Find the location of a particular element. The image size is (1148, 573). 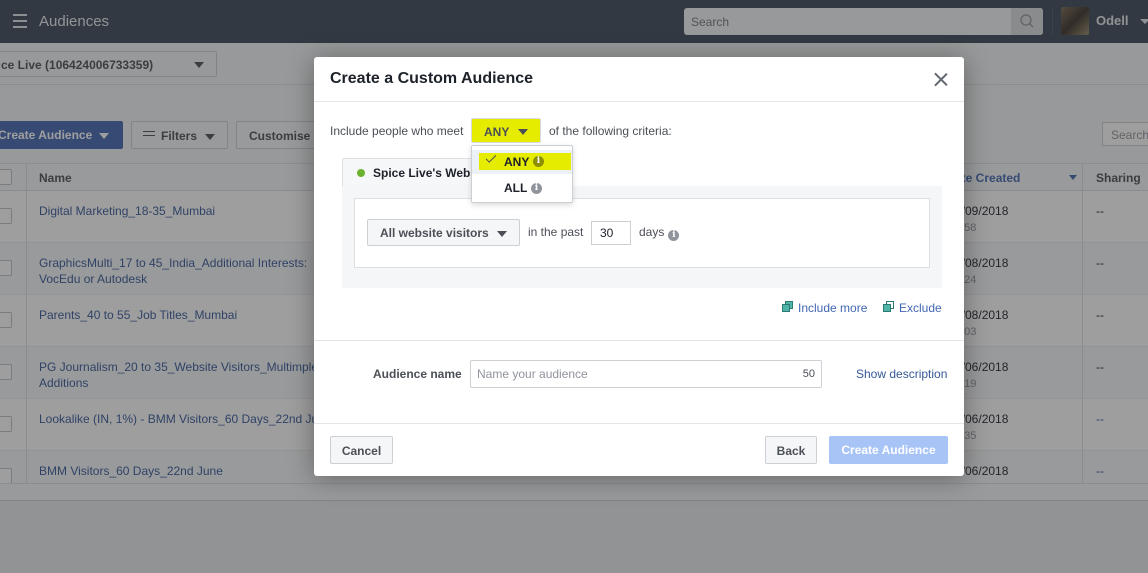

menu-item-label: ALL is located at coordinates (516, 188).